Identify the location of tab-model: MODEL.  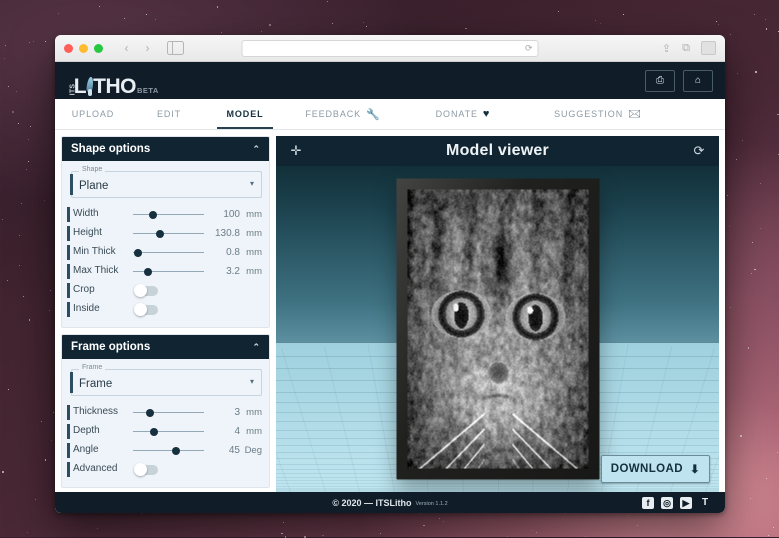
(245, 114).